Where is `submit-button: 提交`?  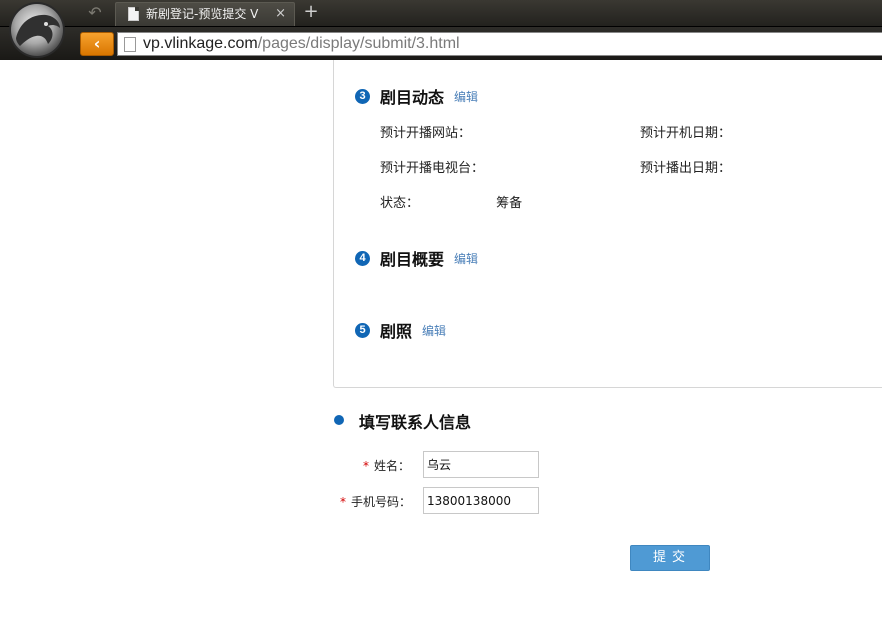 submit-button: 提交 is located at coordinates (670, 558).